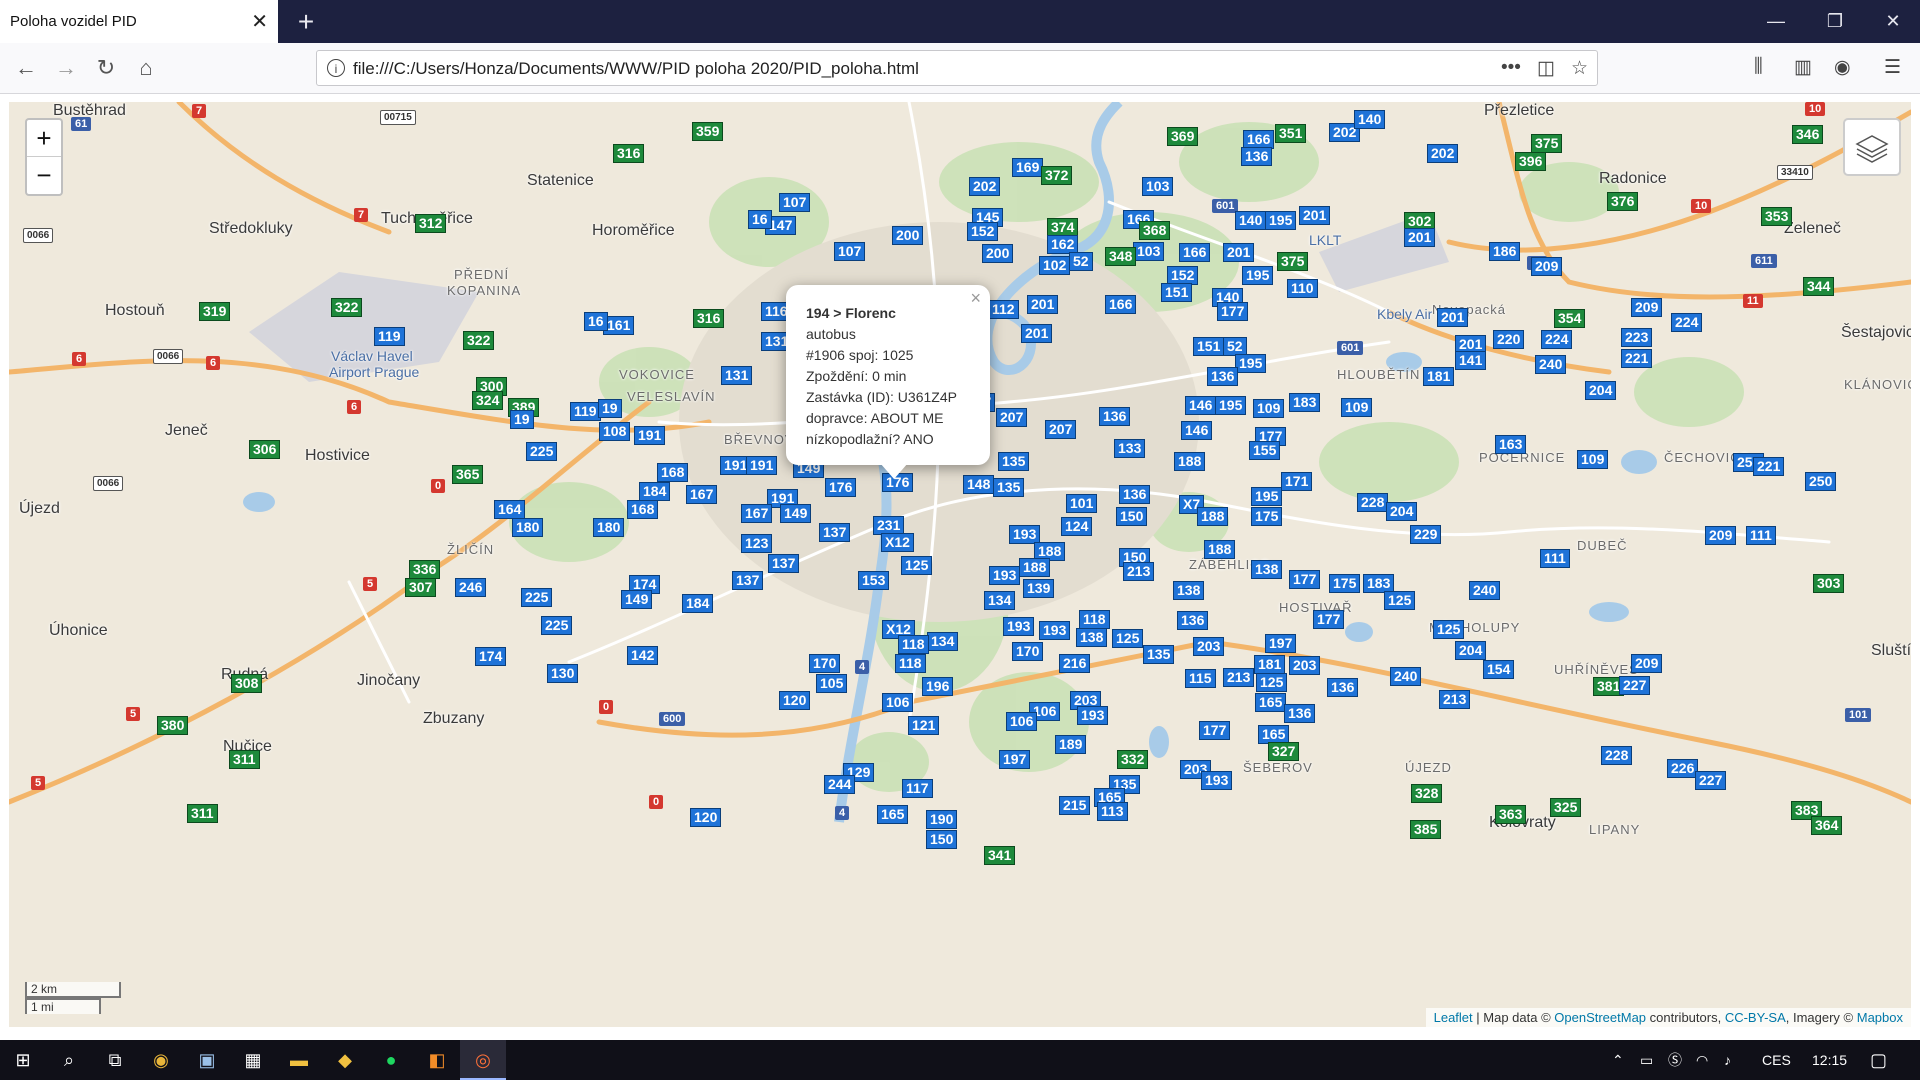 The image size is (1920, 1080). What do you see at coordinates (247, 683) in the screenshot?
I see `vehicle-marker: 308` at bounding box center [247, 683].